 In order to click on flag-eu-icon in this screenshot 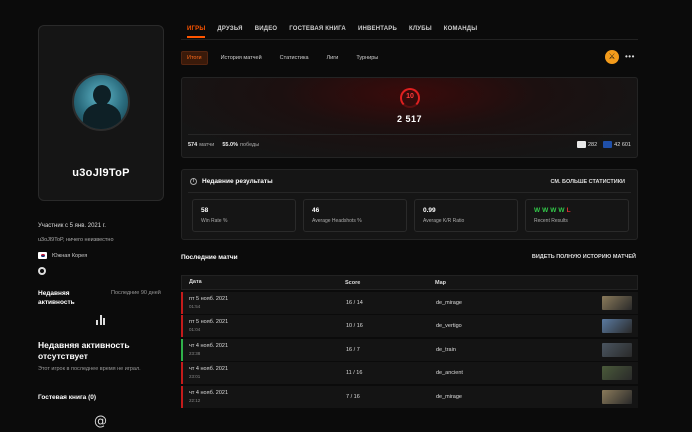, I will do `click(608, 144)`.